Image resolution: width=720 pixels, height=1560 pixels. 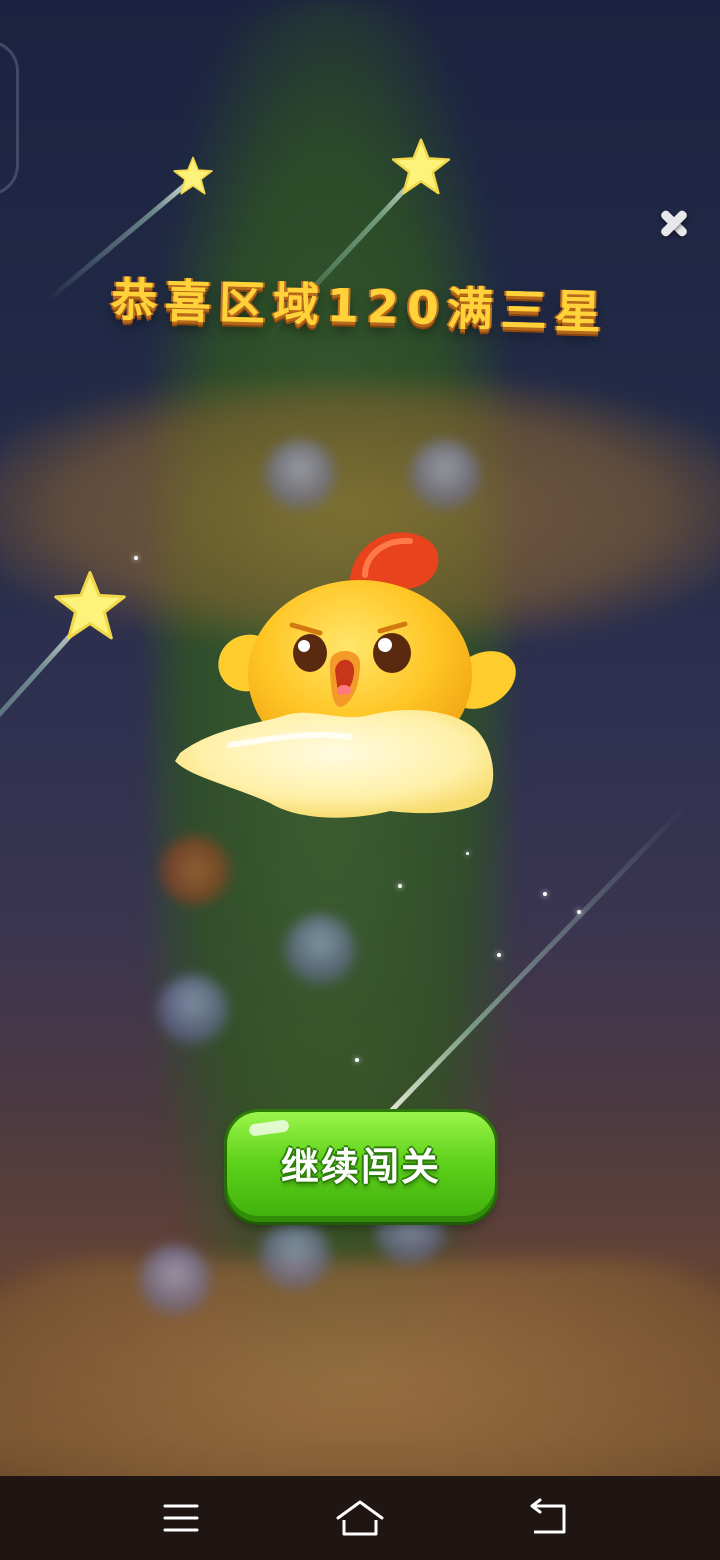 What do you see at coordinates (181, 1518) in the screenshot?
I see `menu-icon` at bounding box center [181, 1518].